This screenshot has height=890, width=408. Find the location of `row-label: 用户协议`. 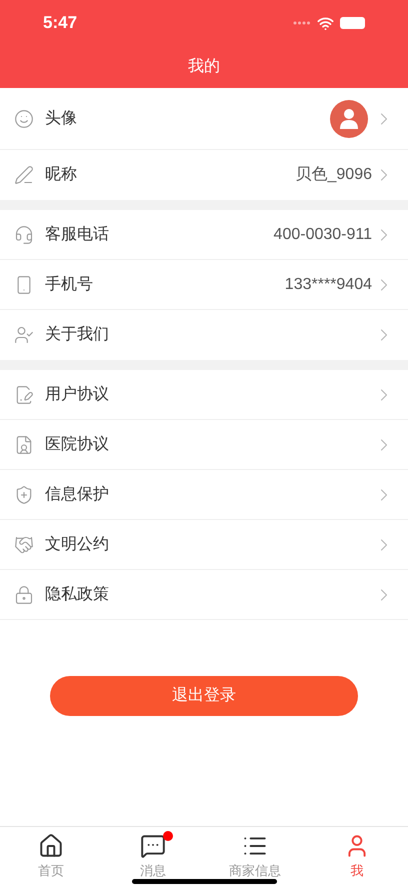

row-label: 用户协议 is located at coordinates (77, 394).